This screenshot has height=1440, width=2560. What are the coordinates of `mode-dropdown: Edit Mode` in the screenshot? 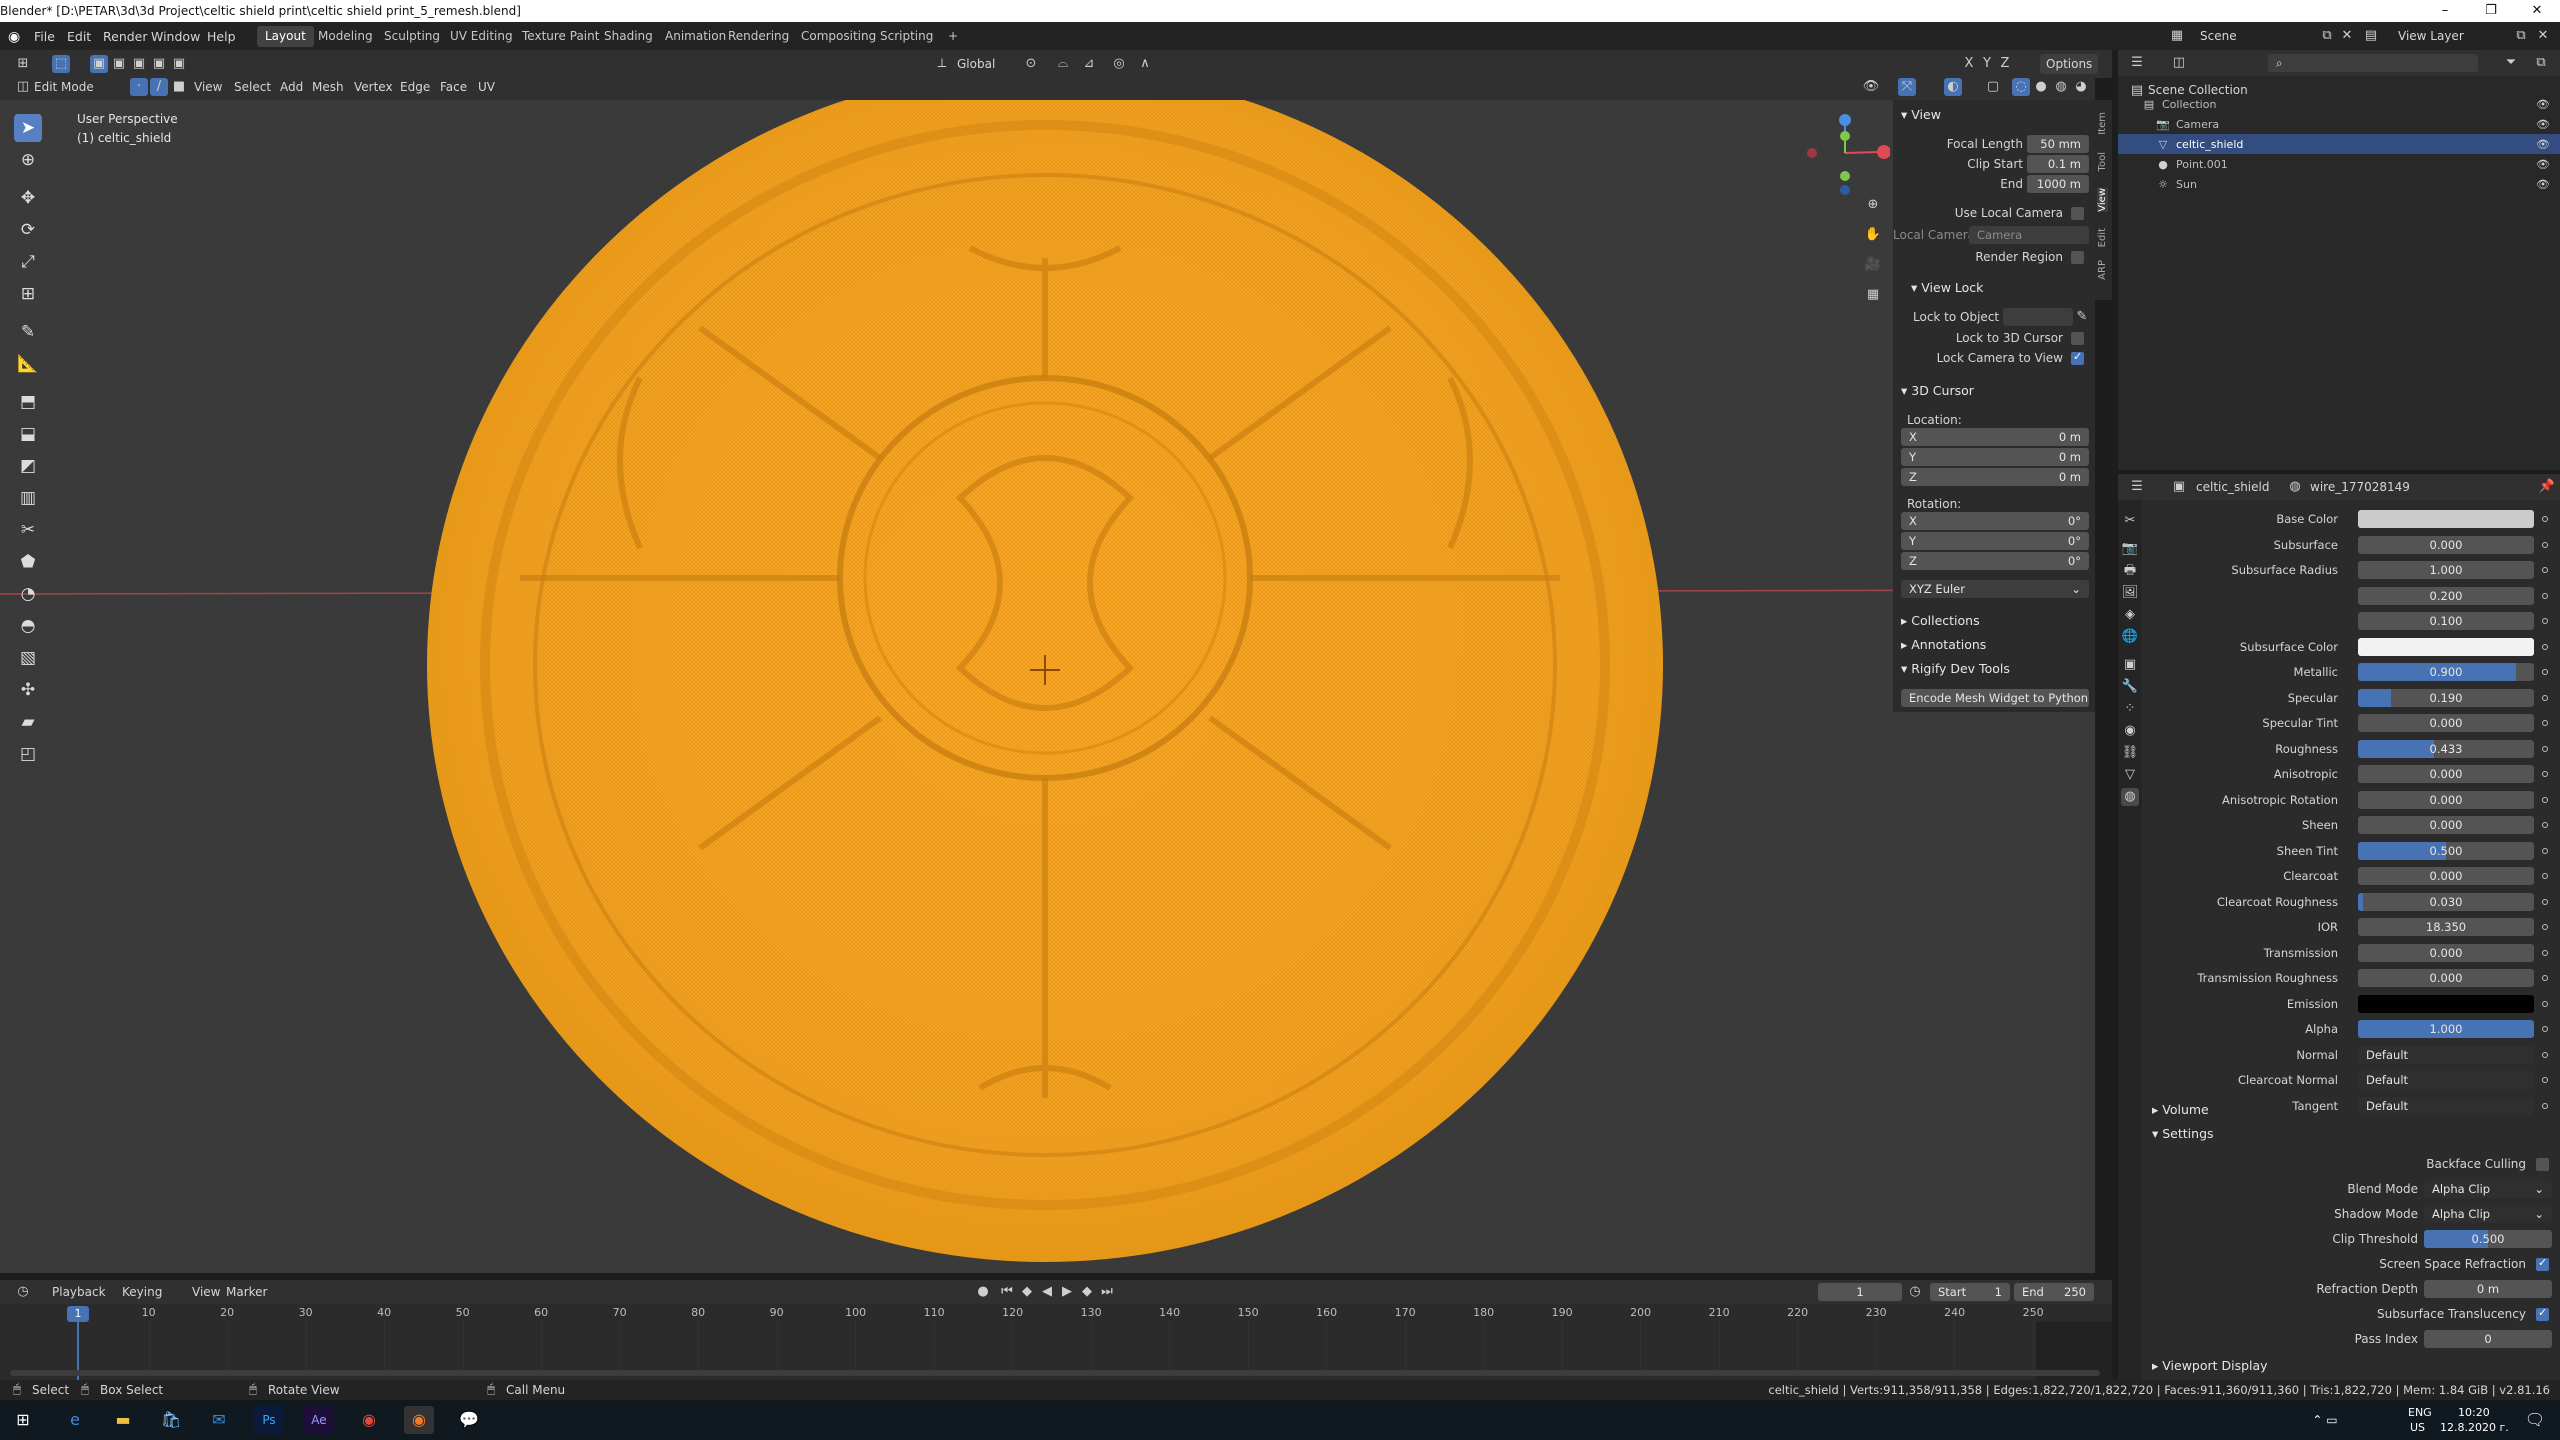 It's located at (64, 87).